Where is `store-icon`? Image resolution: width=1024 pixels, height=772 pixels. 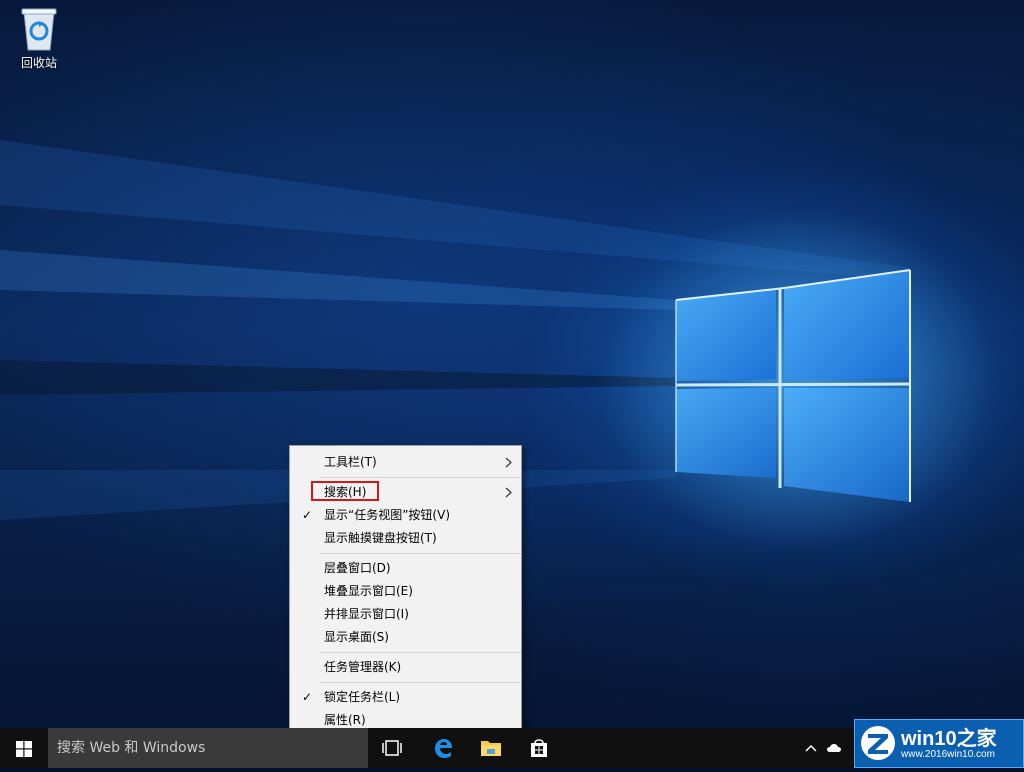 store-icon is located at coordinates (539, 748).